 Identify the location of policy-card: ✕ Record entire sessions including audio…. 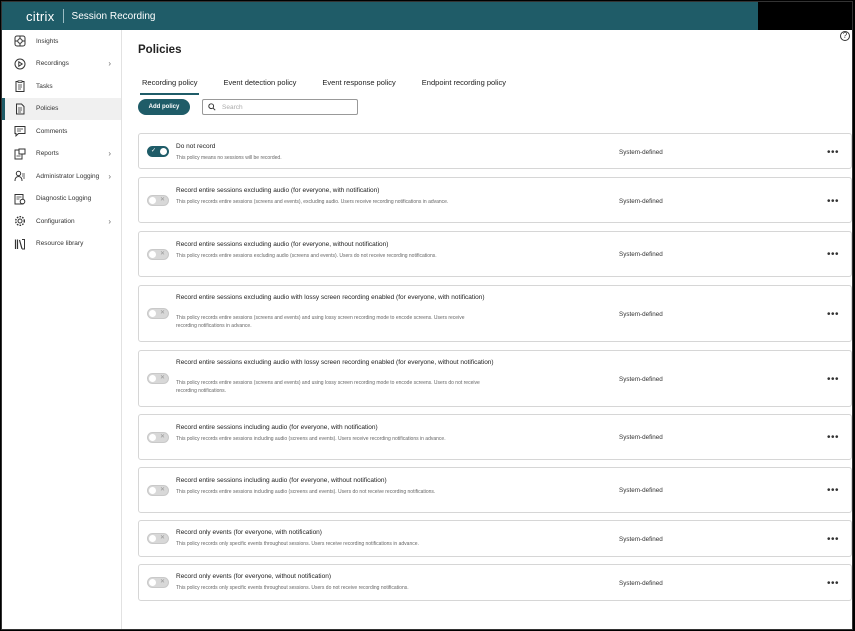
(495, 490).